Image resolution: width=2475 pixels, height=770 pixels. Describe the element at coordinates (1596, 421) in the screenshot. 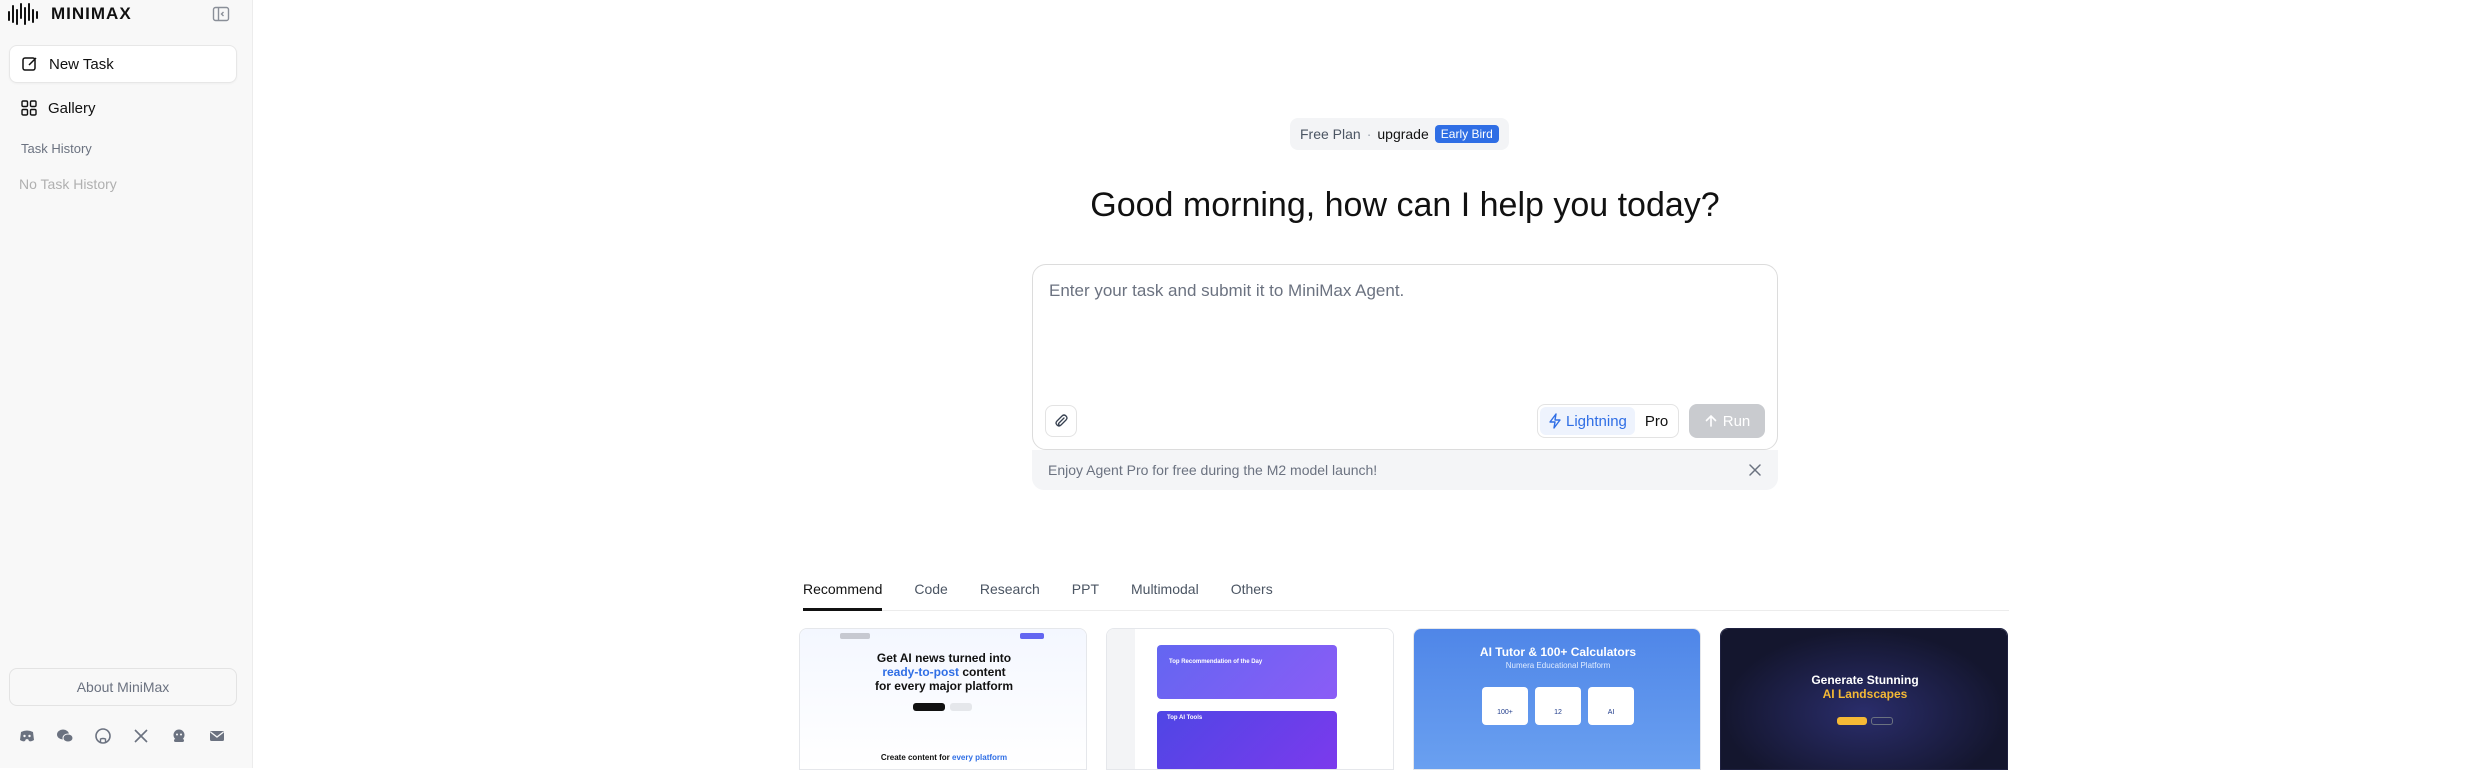

I see `lightning-mode-label: Lightning` at that location.